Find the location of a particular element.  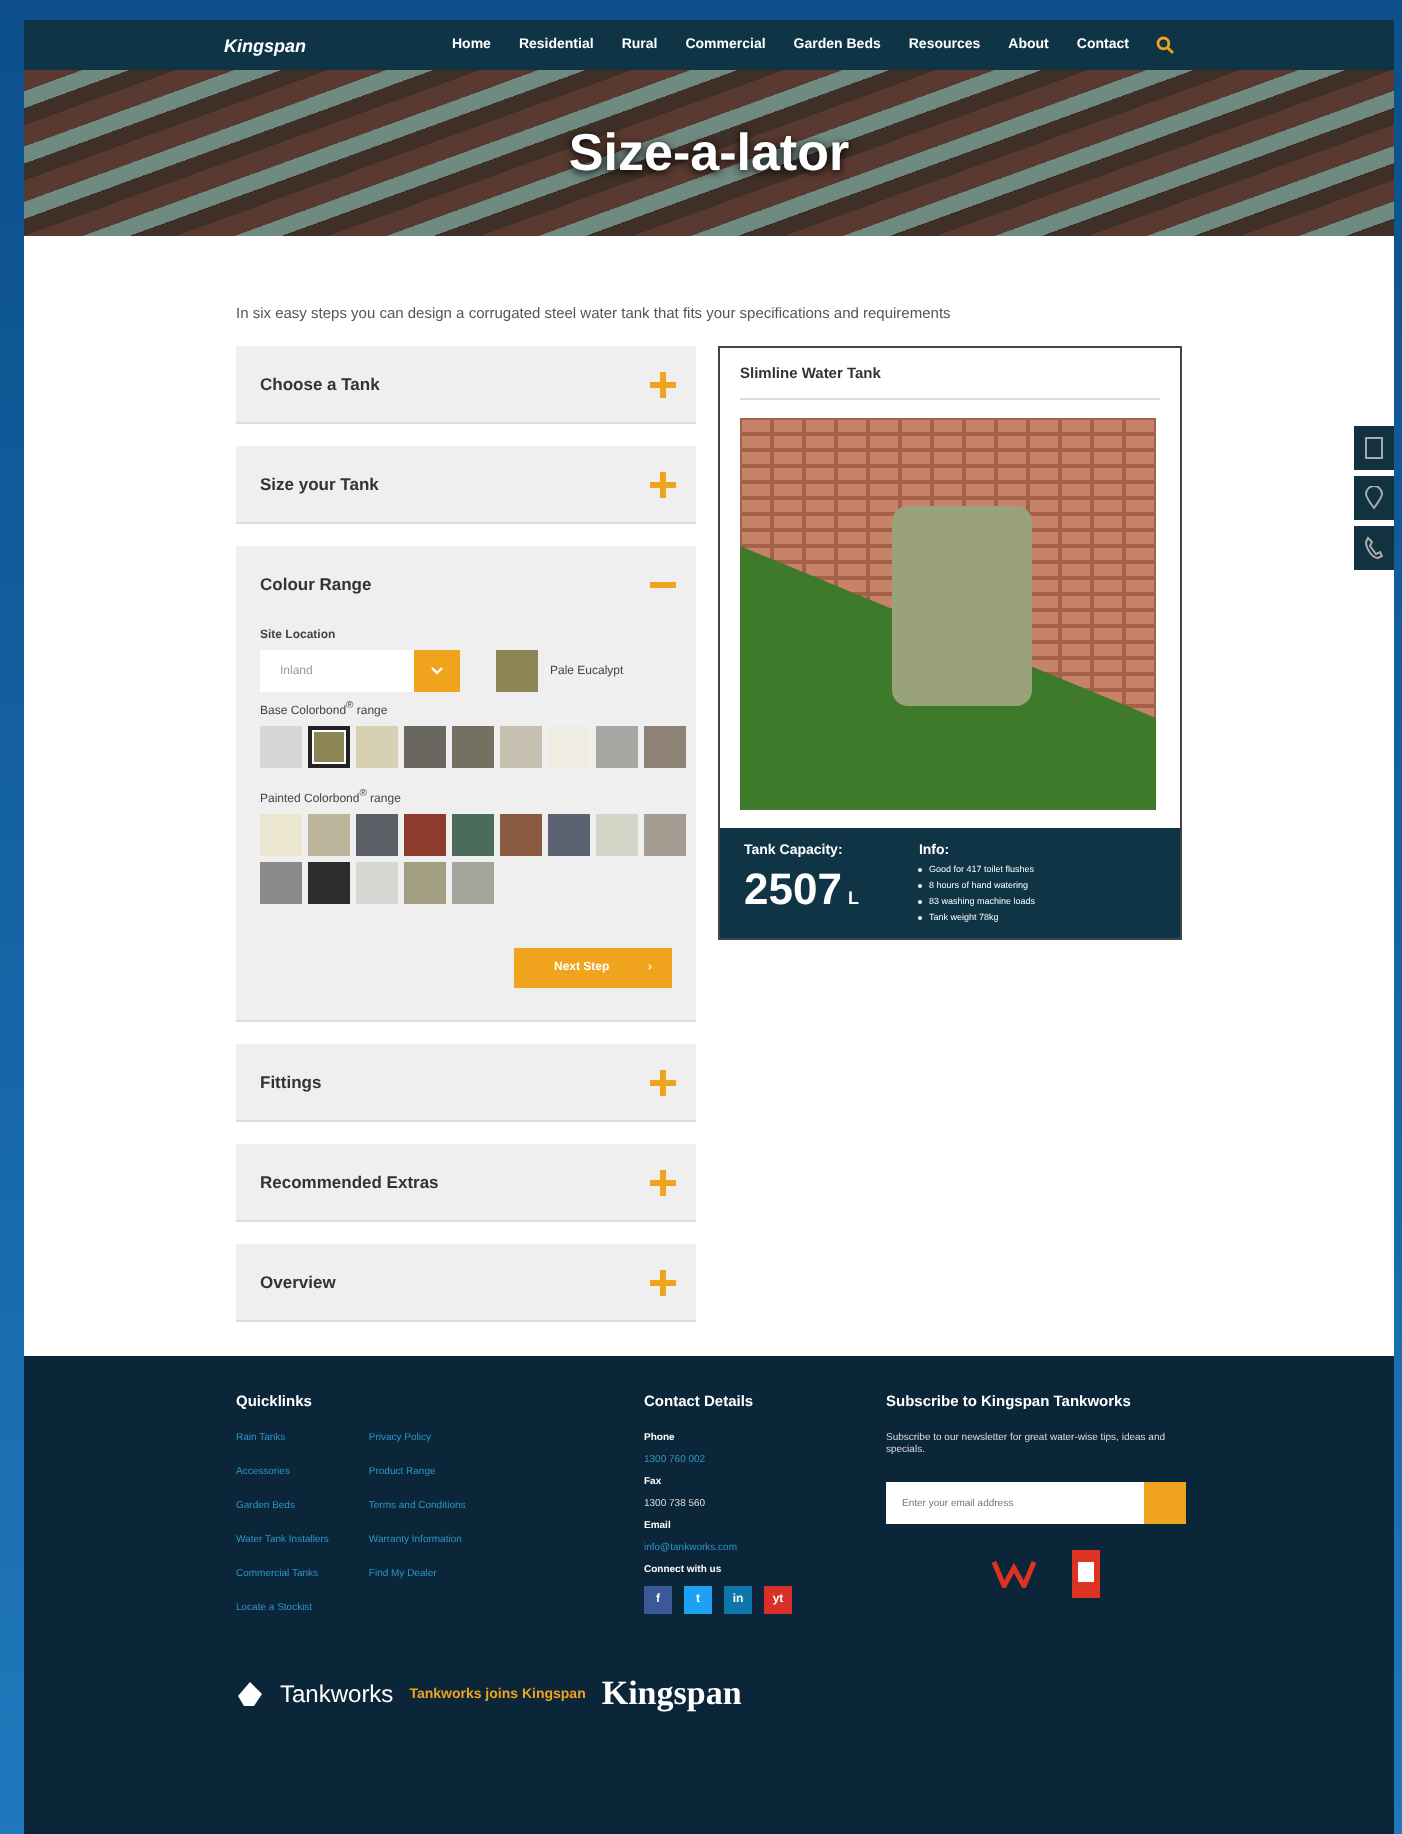

award-logo-icon is located at coordinates (1014, 1574).